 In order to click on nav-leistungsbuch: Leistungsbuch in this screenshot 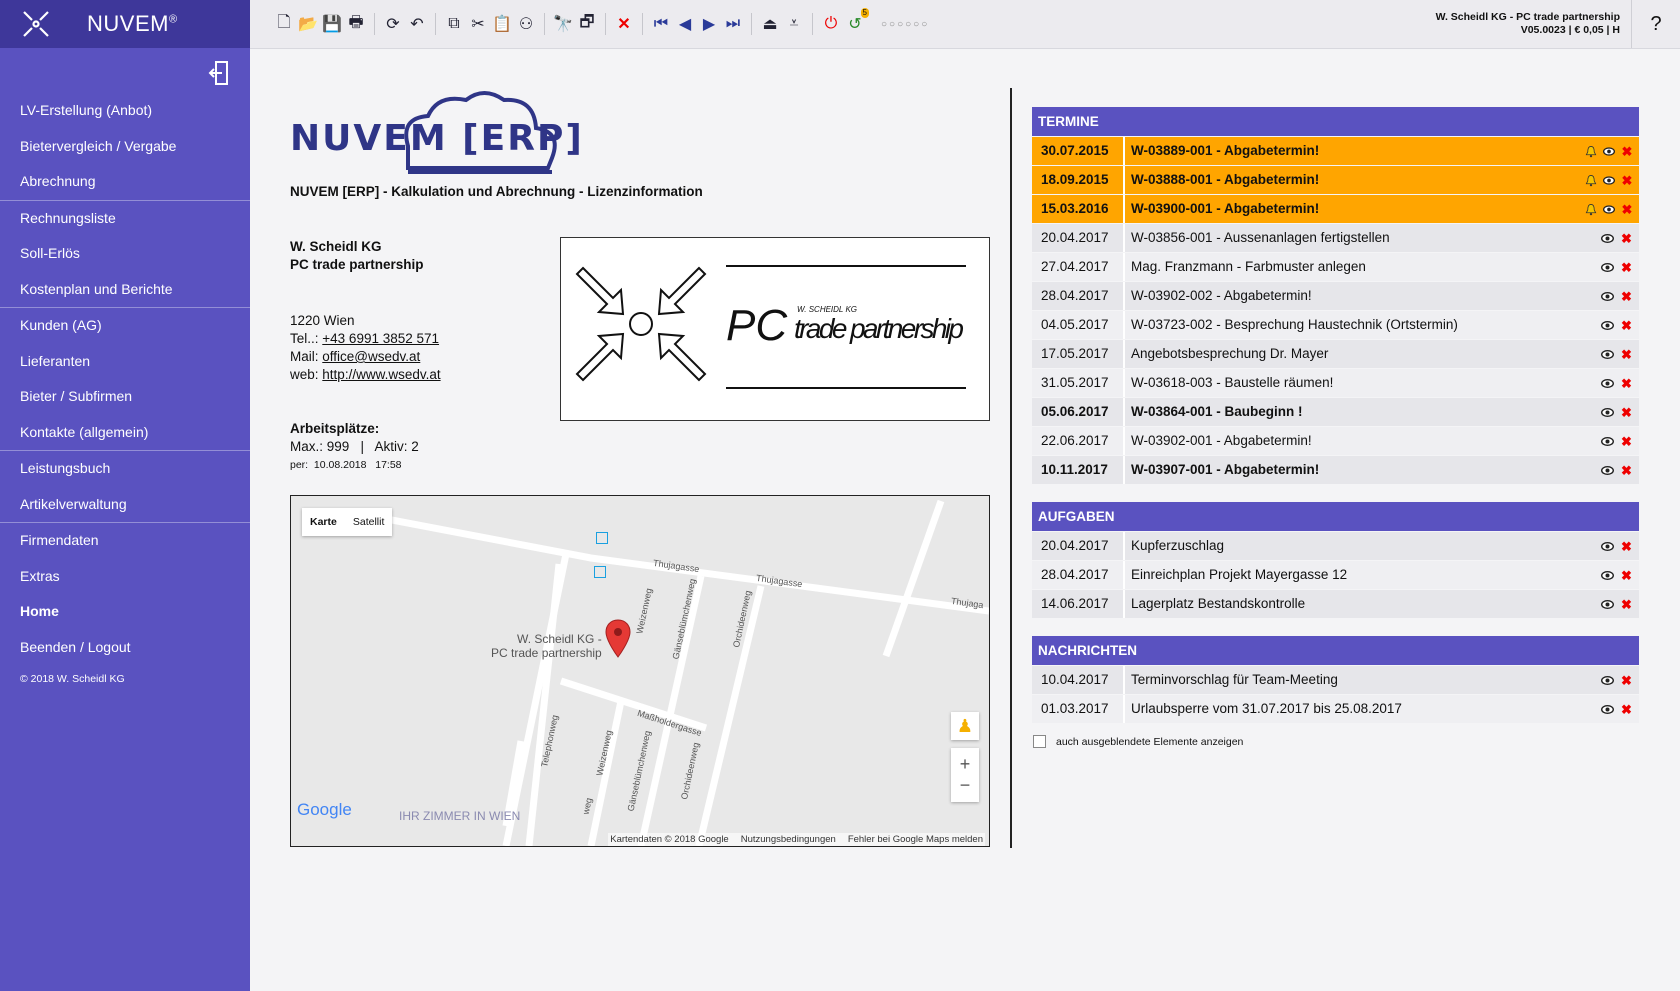, I will do `click(125, 469)`.